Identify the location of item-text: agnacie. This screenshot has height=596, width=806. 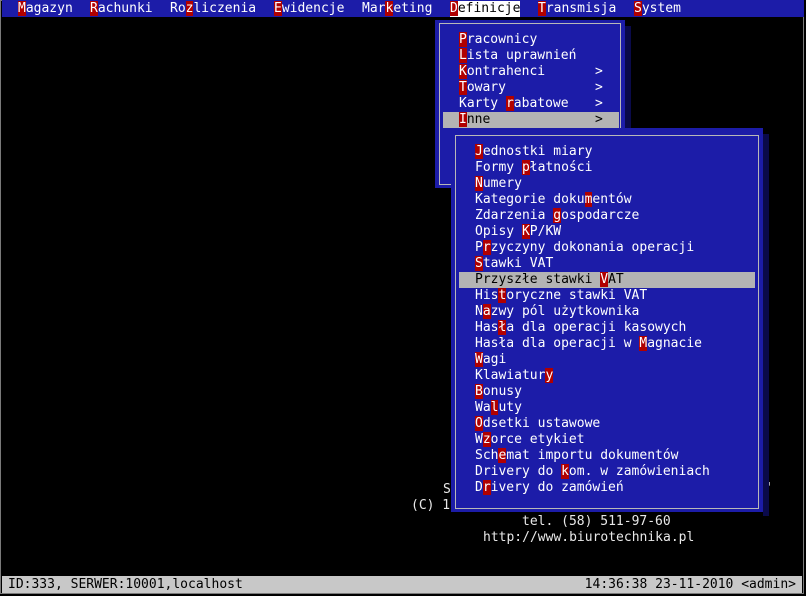
(674, 343).